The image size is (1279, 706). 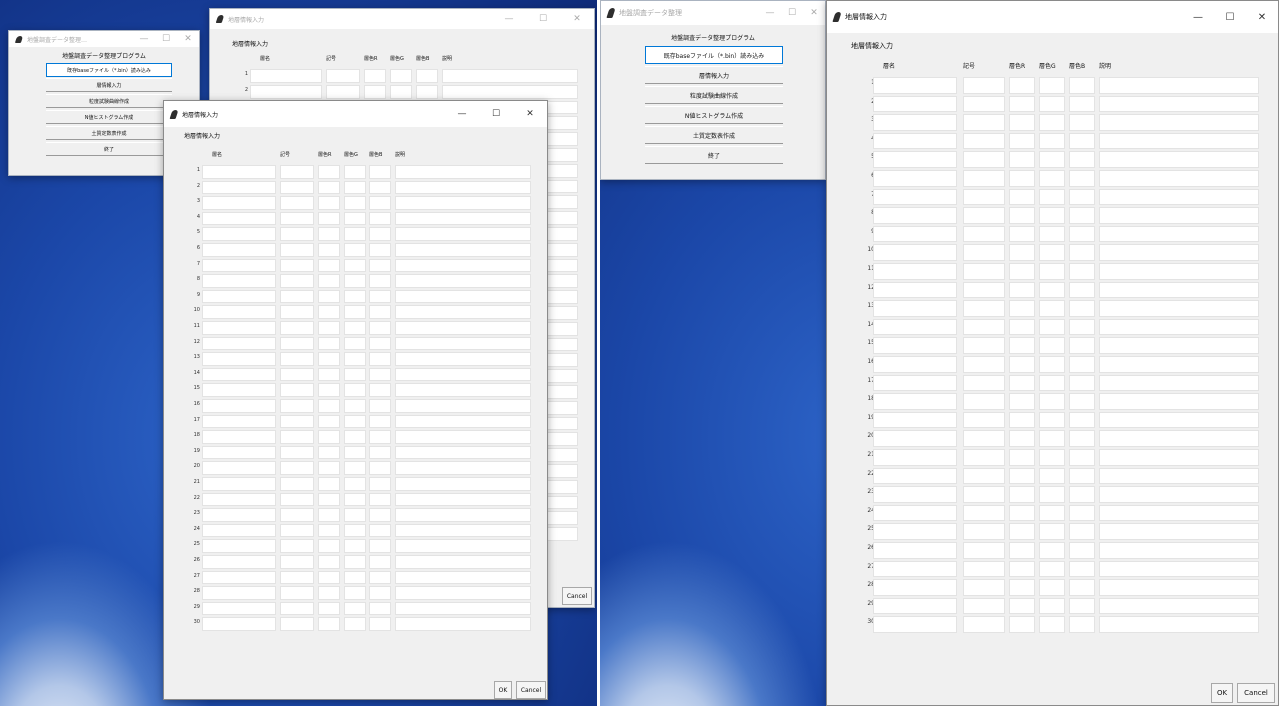 What do you see at coordinates (714, 75) in the screenshot?
I see `layer-input-button: 層情報入力` at bounding box center [714, 75].